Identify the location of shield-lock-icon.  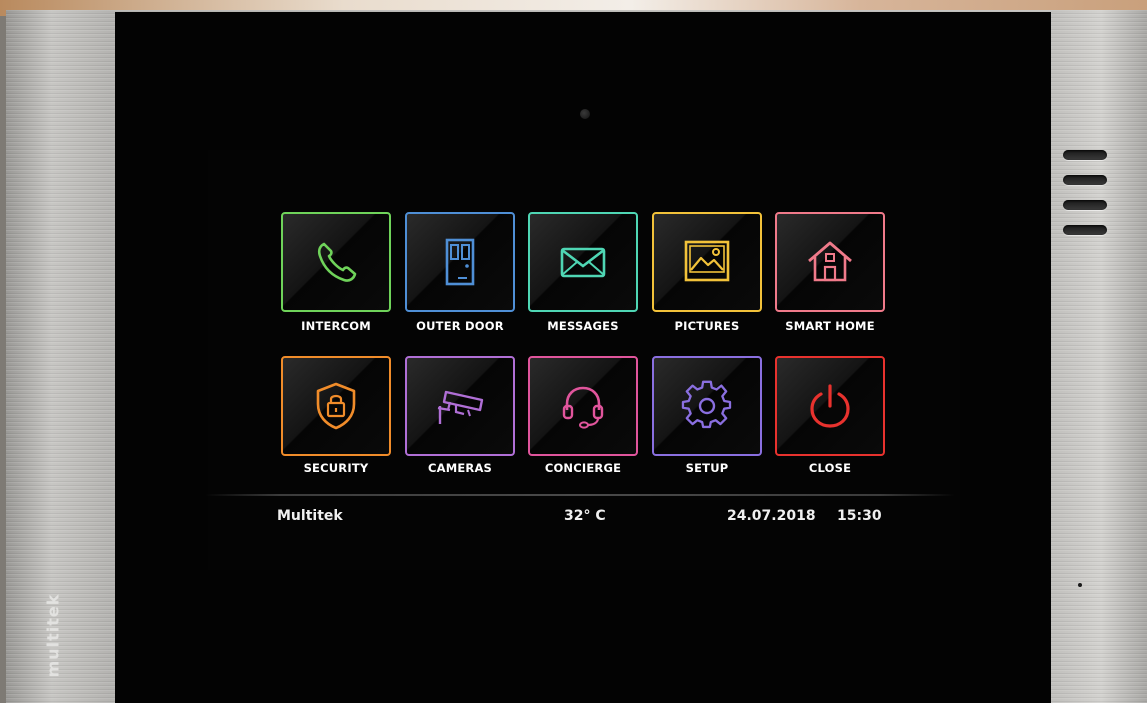
(336, 406).